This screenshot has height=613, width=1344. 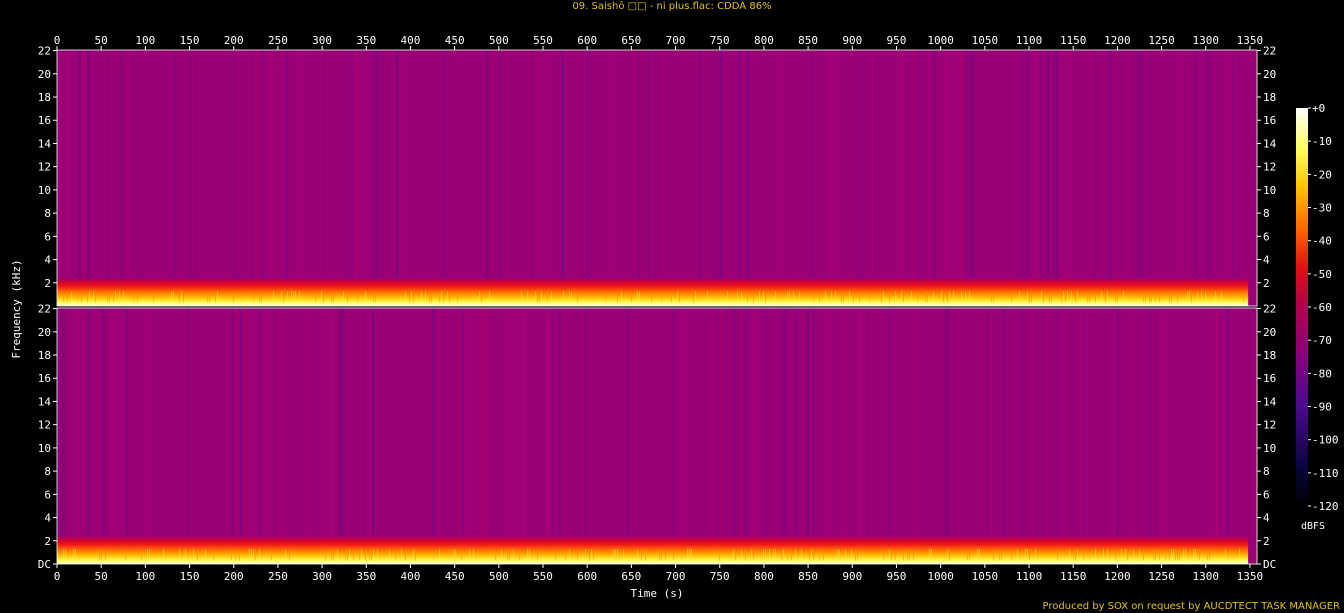 I want to click on y-tick-label: 12, so click(x=44, y=167).